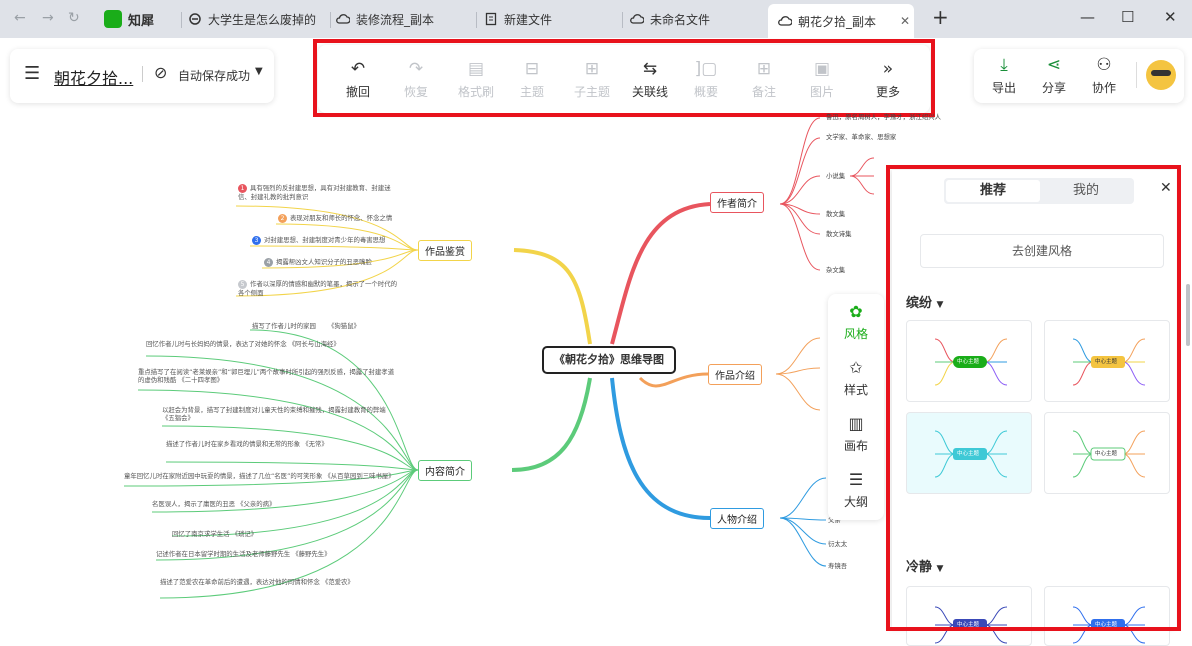  What do you see at coordinates (552, 296) in the screenshot?
I see `connector-appreciation` at bounding box center [552, 296].